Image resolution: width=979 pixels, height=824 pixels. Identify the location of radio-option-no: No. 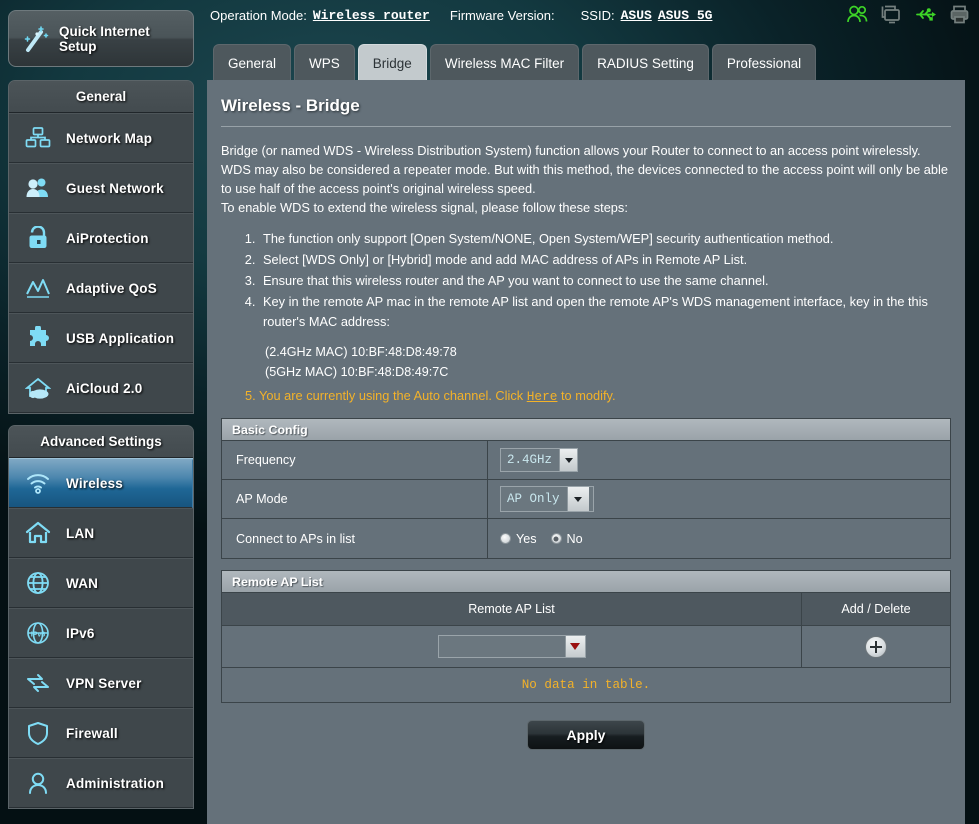
(566, 538).